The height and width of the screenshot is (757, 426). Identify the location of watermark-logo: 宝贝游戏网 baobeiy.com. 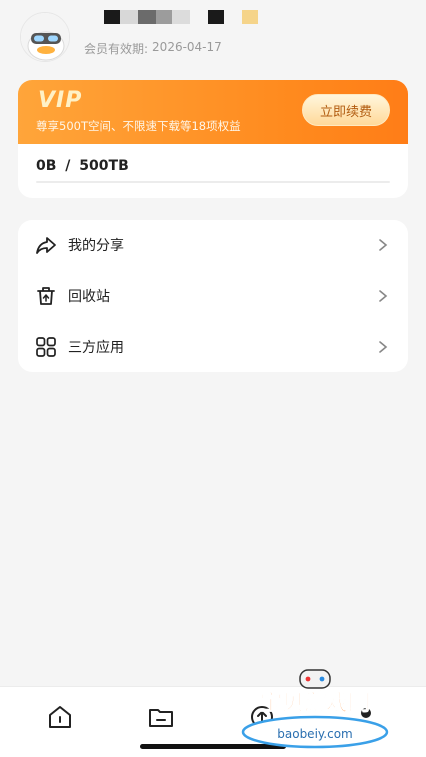
(315, 709).